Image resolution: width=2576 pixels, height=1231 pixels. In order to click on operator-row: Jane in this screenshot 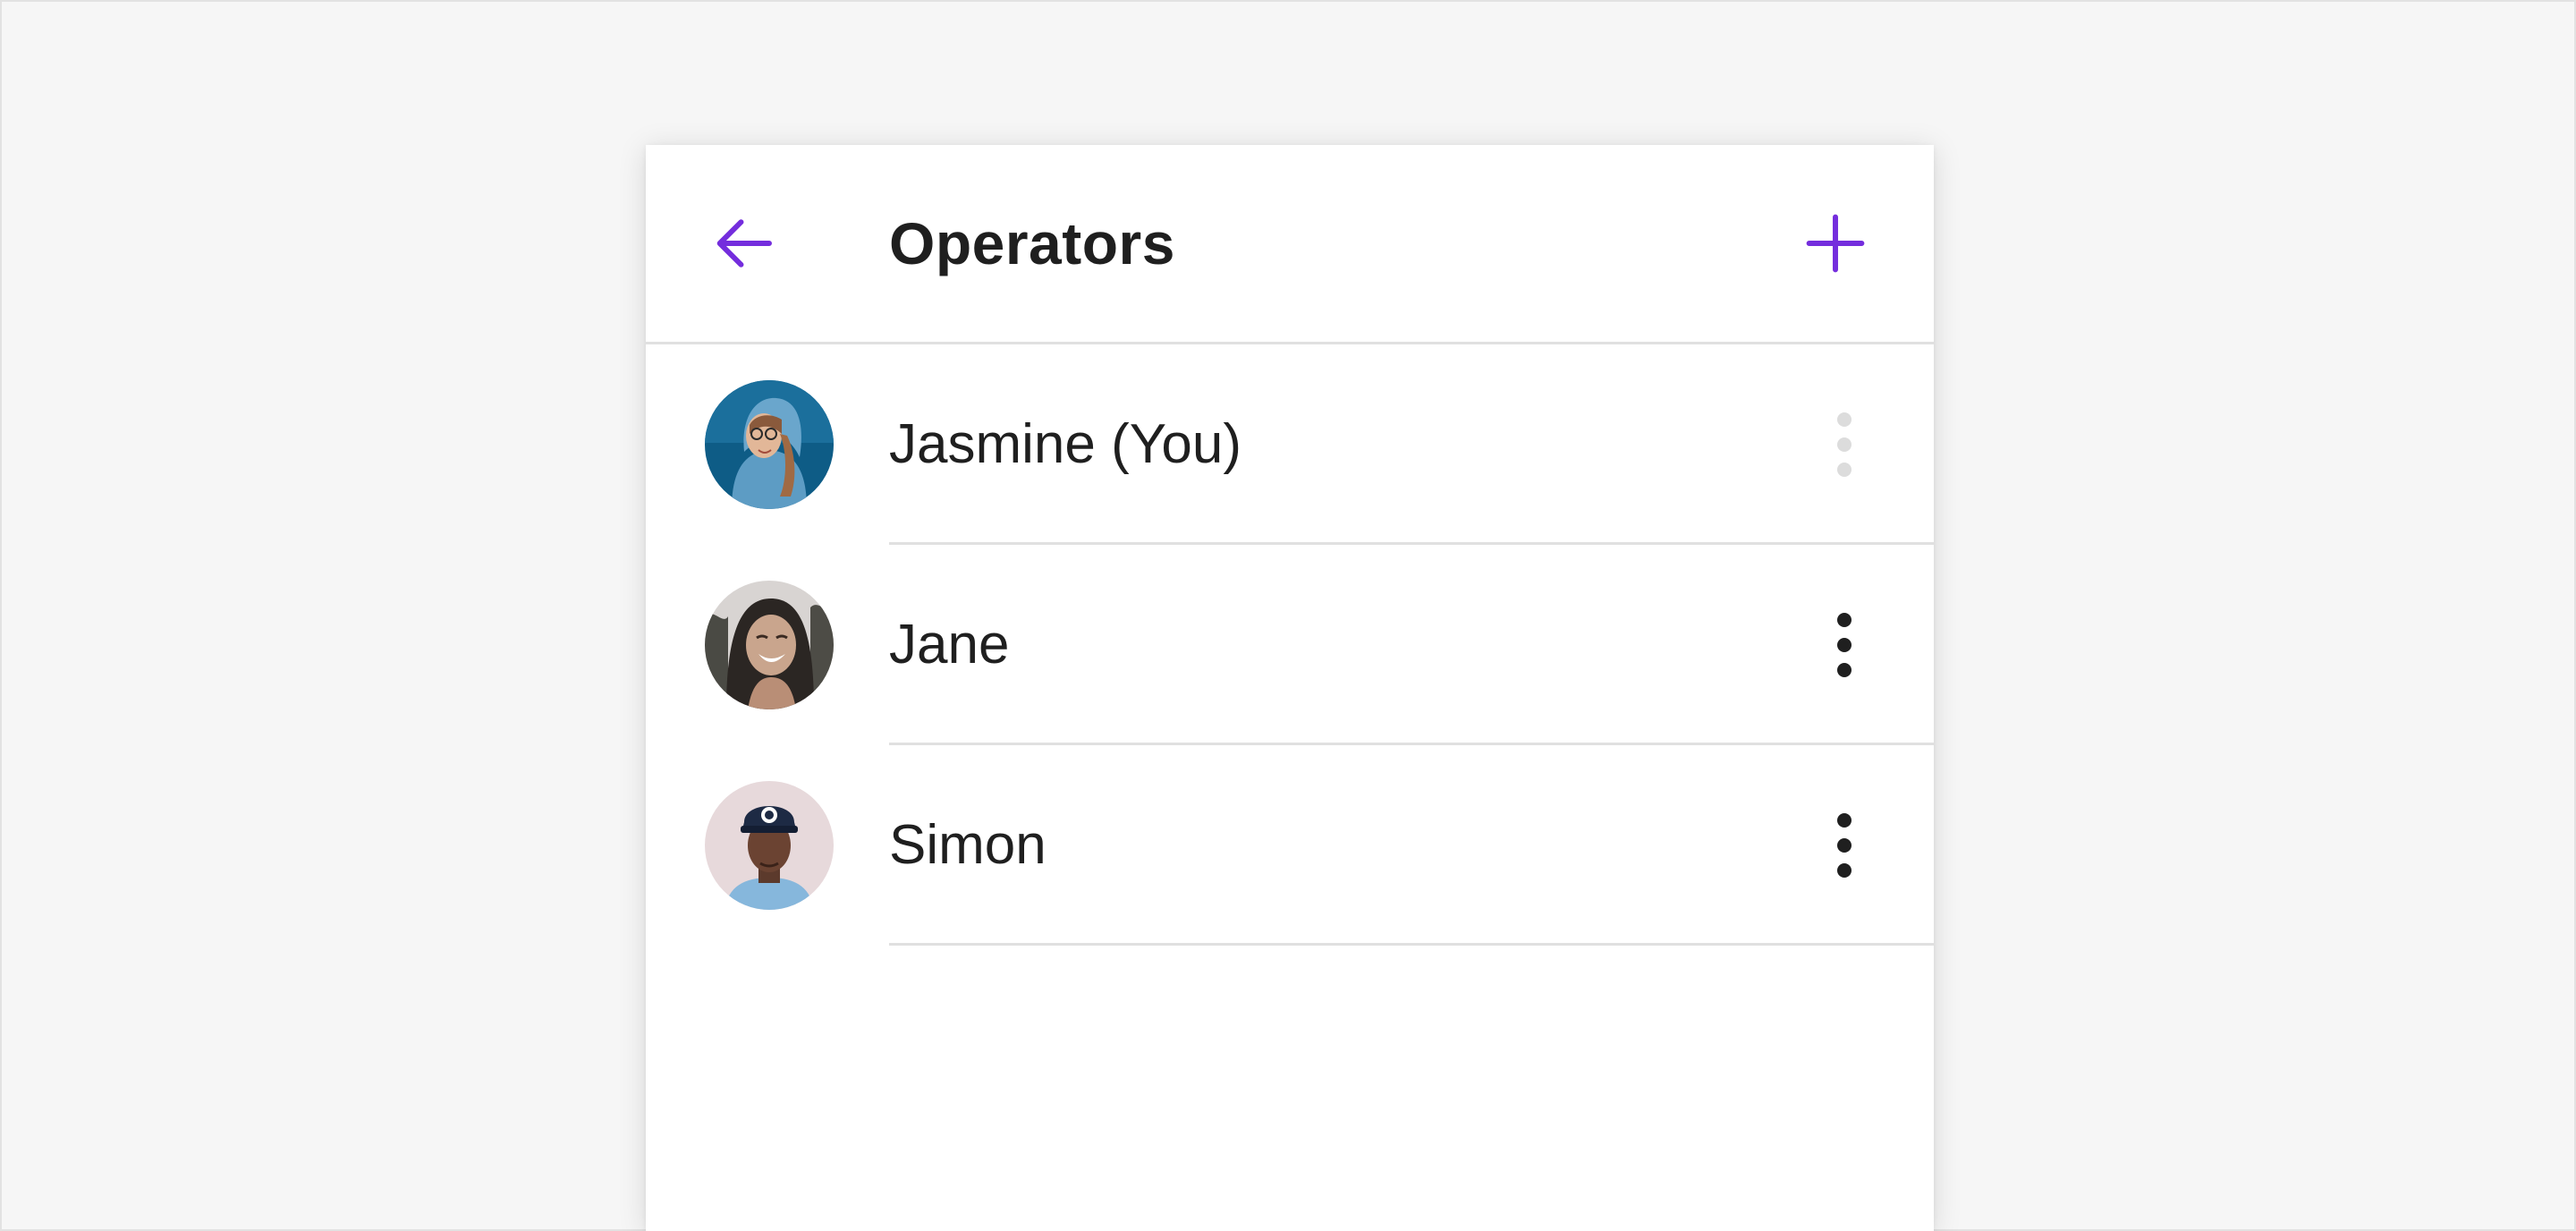, I will do `click(1290, 645)`.